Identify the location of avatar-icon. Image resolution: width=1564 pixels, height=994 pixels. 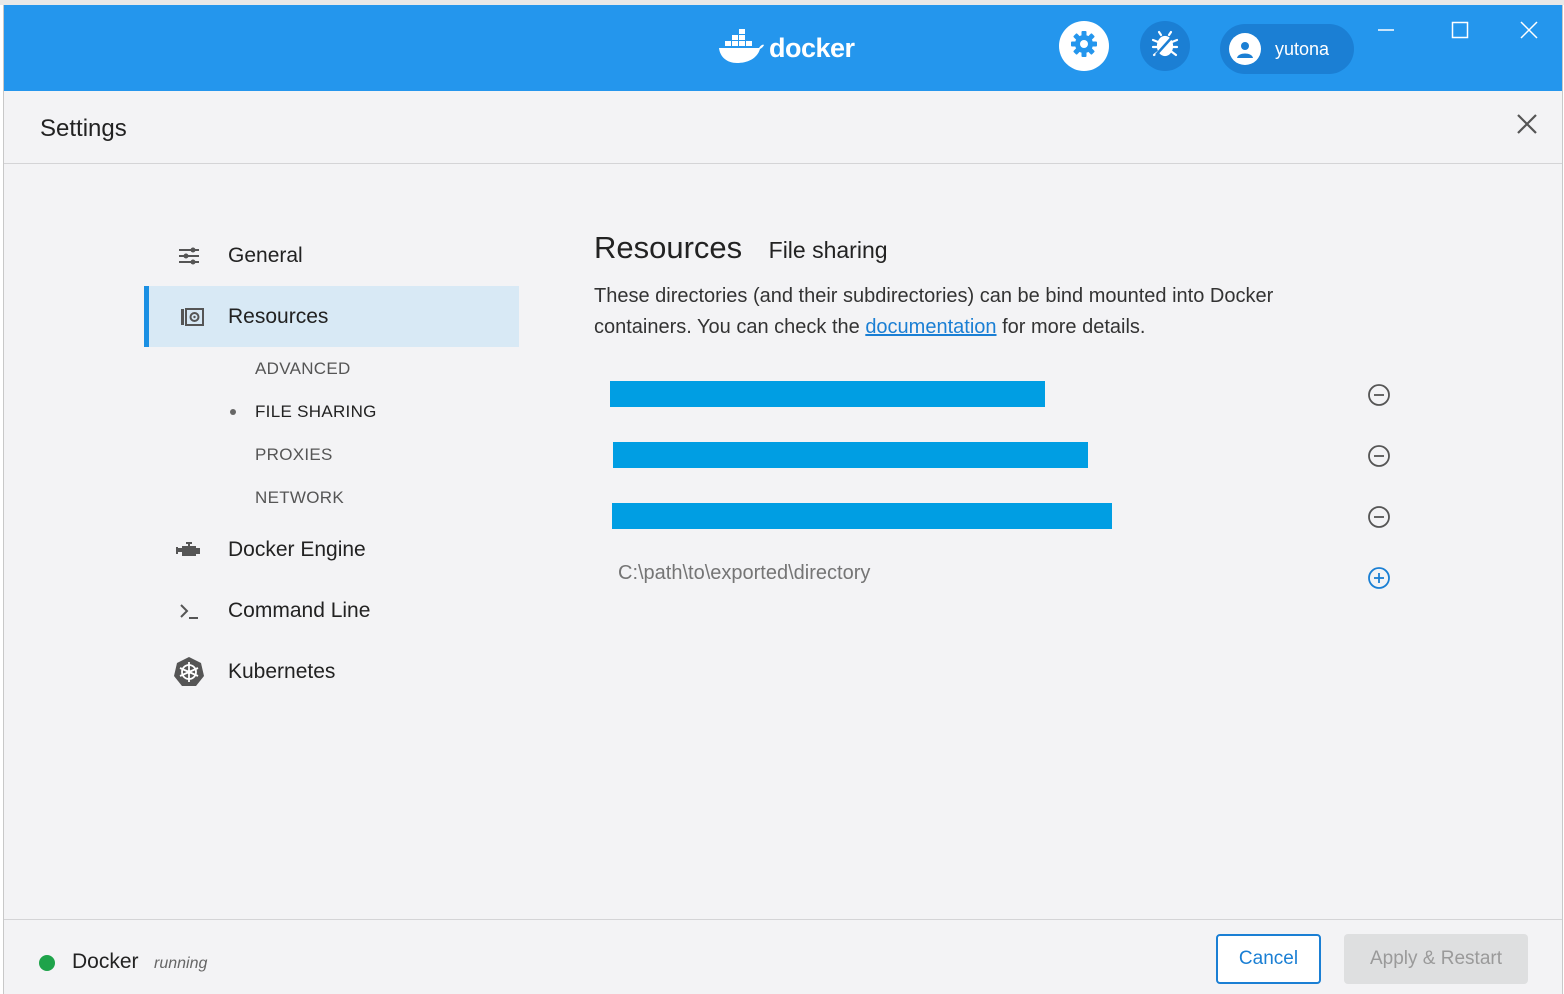
(1245, 49).